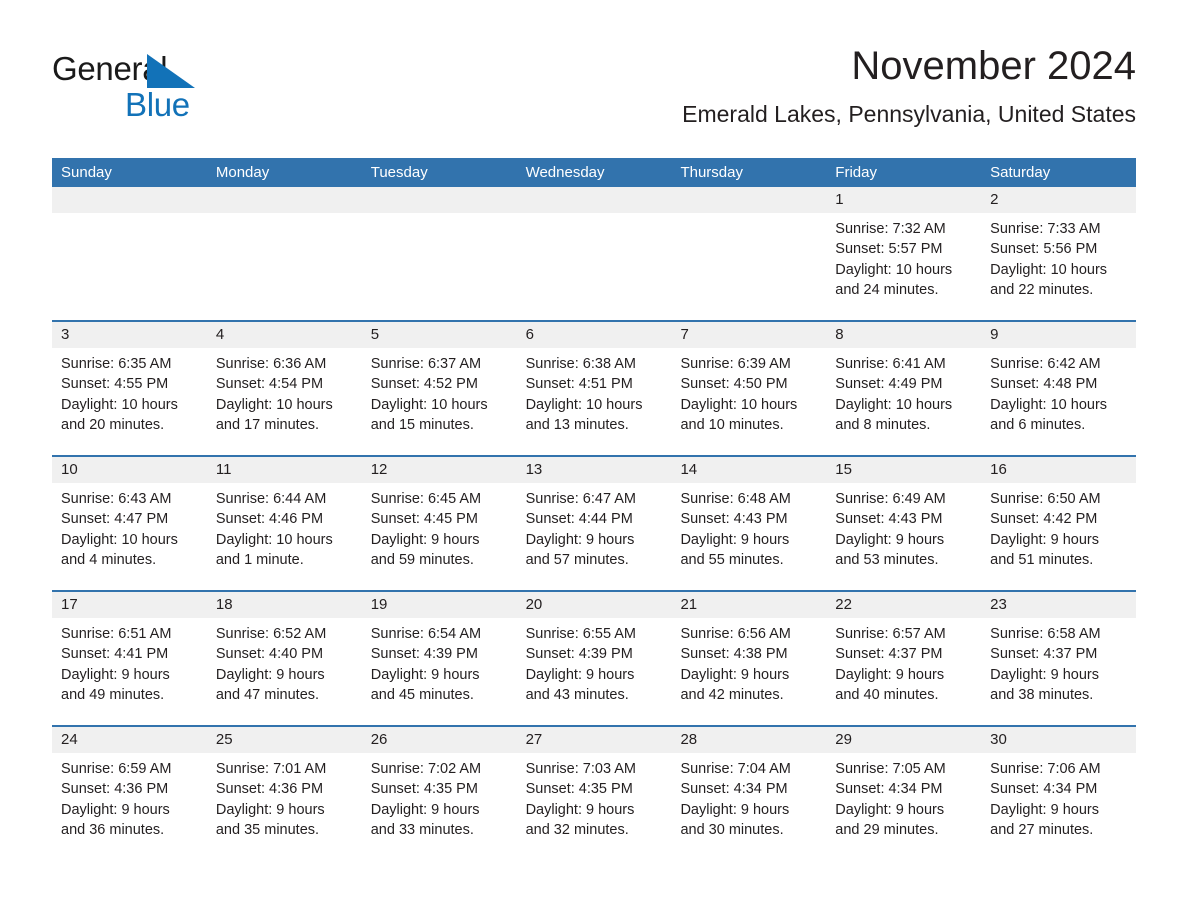 This screenshot has width=1188, height=918. I want to click on sunset-text: Sunset: 4:54 PM, so click(269, 384).